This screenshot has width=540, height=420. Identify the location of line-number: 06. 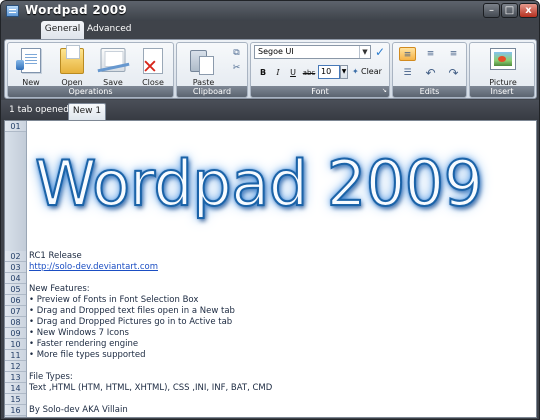
(15, 300).